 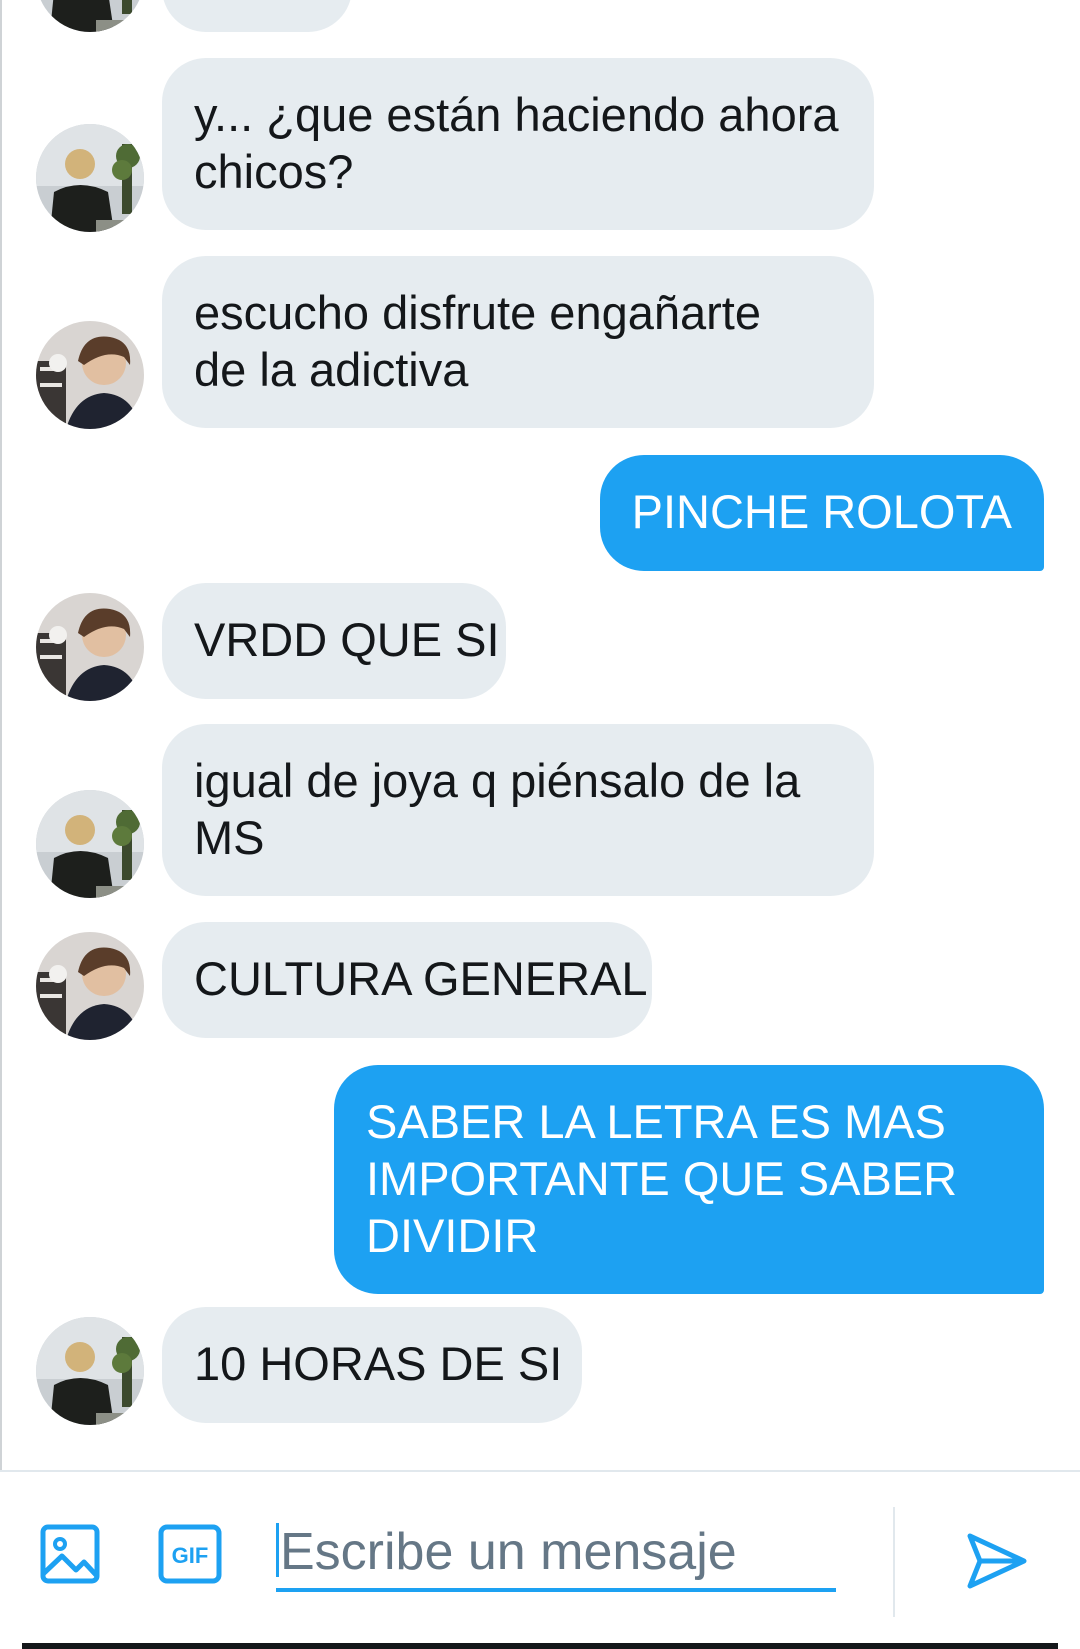 What do you see at coordinates (540, 1646) in the screenshot?
I see `system-nav-bar` at bounding box center [540, 1646].